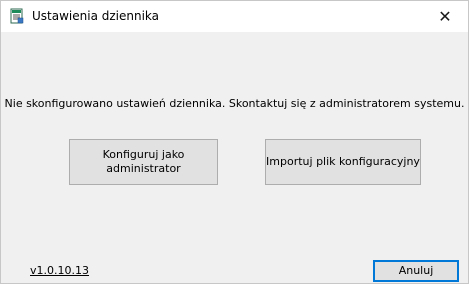 This screenshot has width=469, height=284. I want to click on journal-settings-icon, so click(17, 16).